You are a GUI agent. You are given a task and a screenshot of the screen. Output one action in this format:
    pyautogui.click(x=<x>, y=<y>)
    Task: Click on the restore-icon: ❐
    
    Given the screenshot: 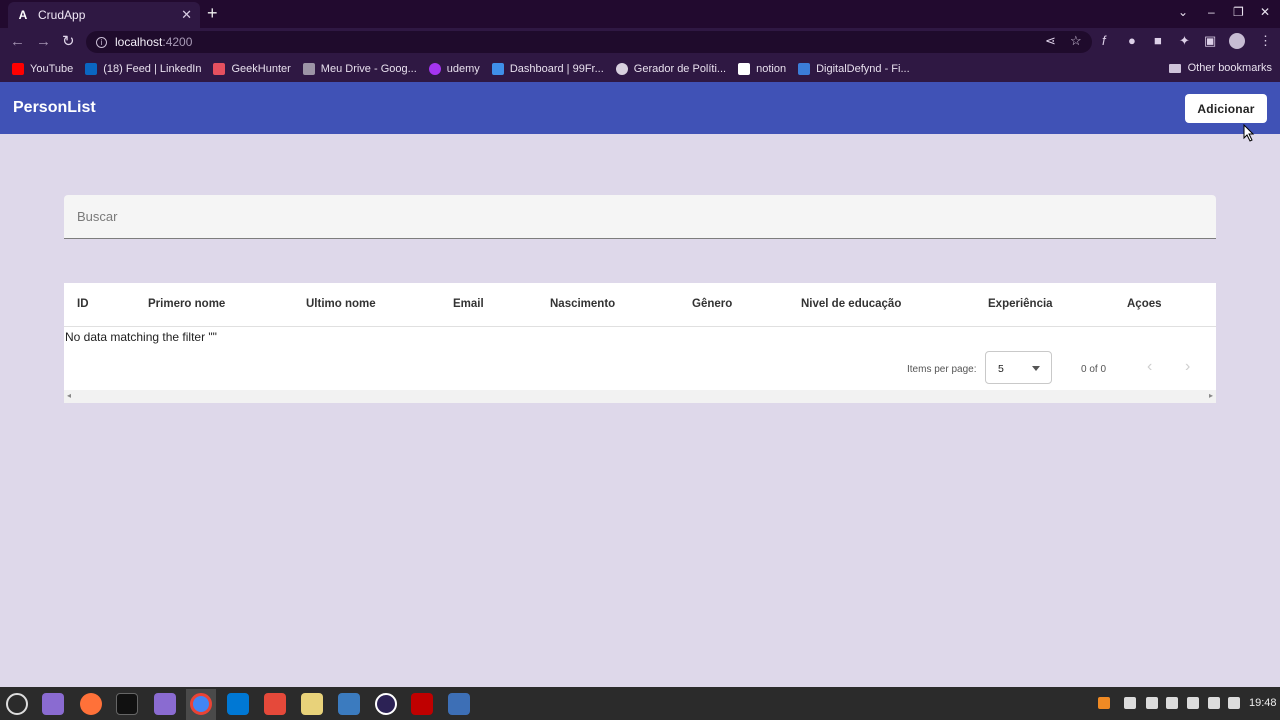 What is the action you would take?
    pyautogui.click(x=1238, y=12)
    